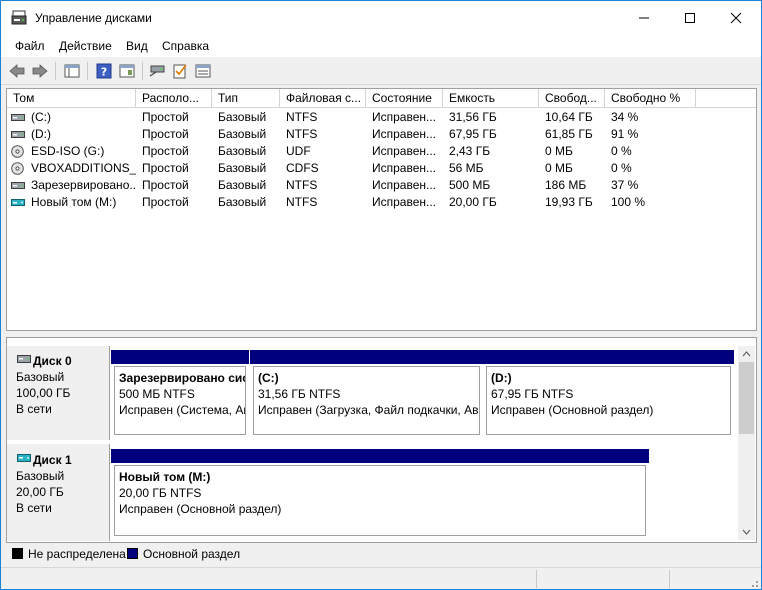 The height and width of the screenshot is (590, 762). What do you see at coordinates (473, 117) in the screenshot?
I see `volume-capacity: 31,56 ГБ` at bounding box center [473, 117].